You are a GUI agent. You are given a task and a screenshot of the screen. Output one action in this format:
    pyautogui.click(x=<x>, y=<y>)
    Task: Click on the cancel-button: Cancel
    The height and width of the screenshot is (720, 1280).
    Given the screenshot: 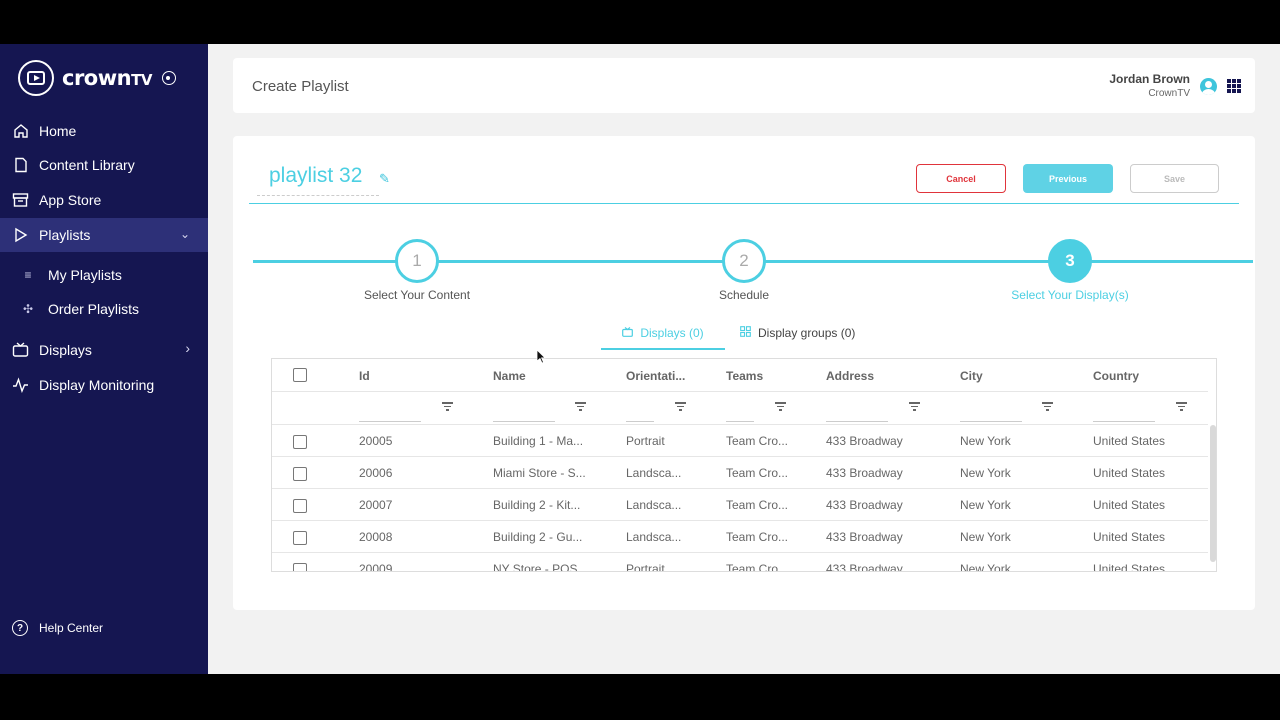 What is the action you would take?
    pyautogui.click(x=961, y=178)
    